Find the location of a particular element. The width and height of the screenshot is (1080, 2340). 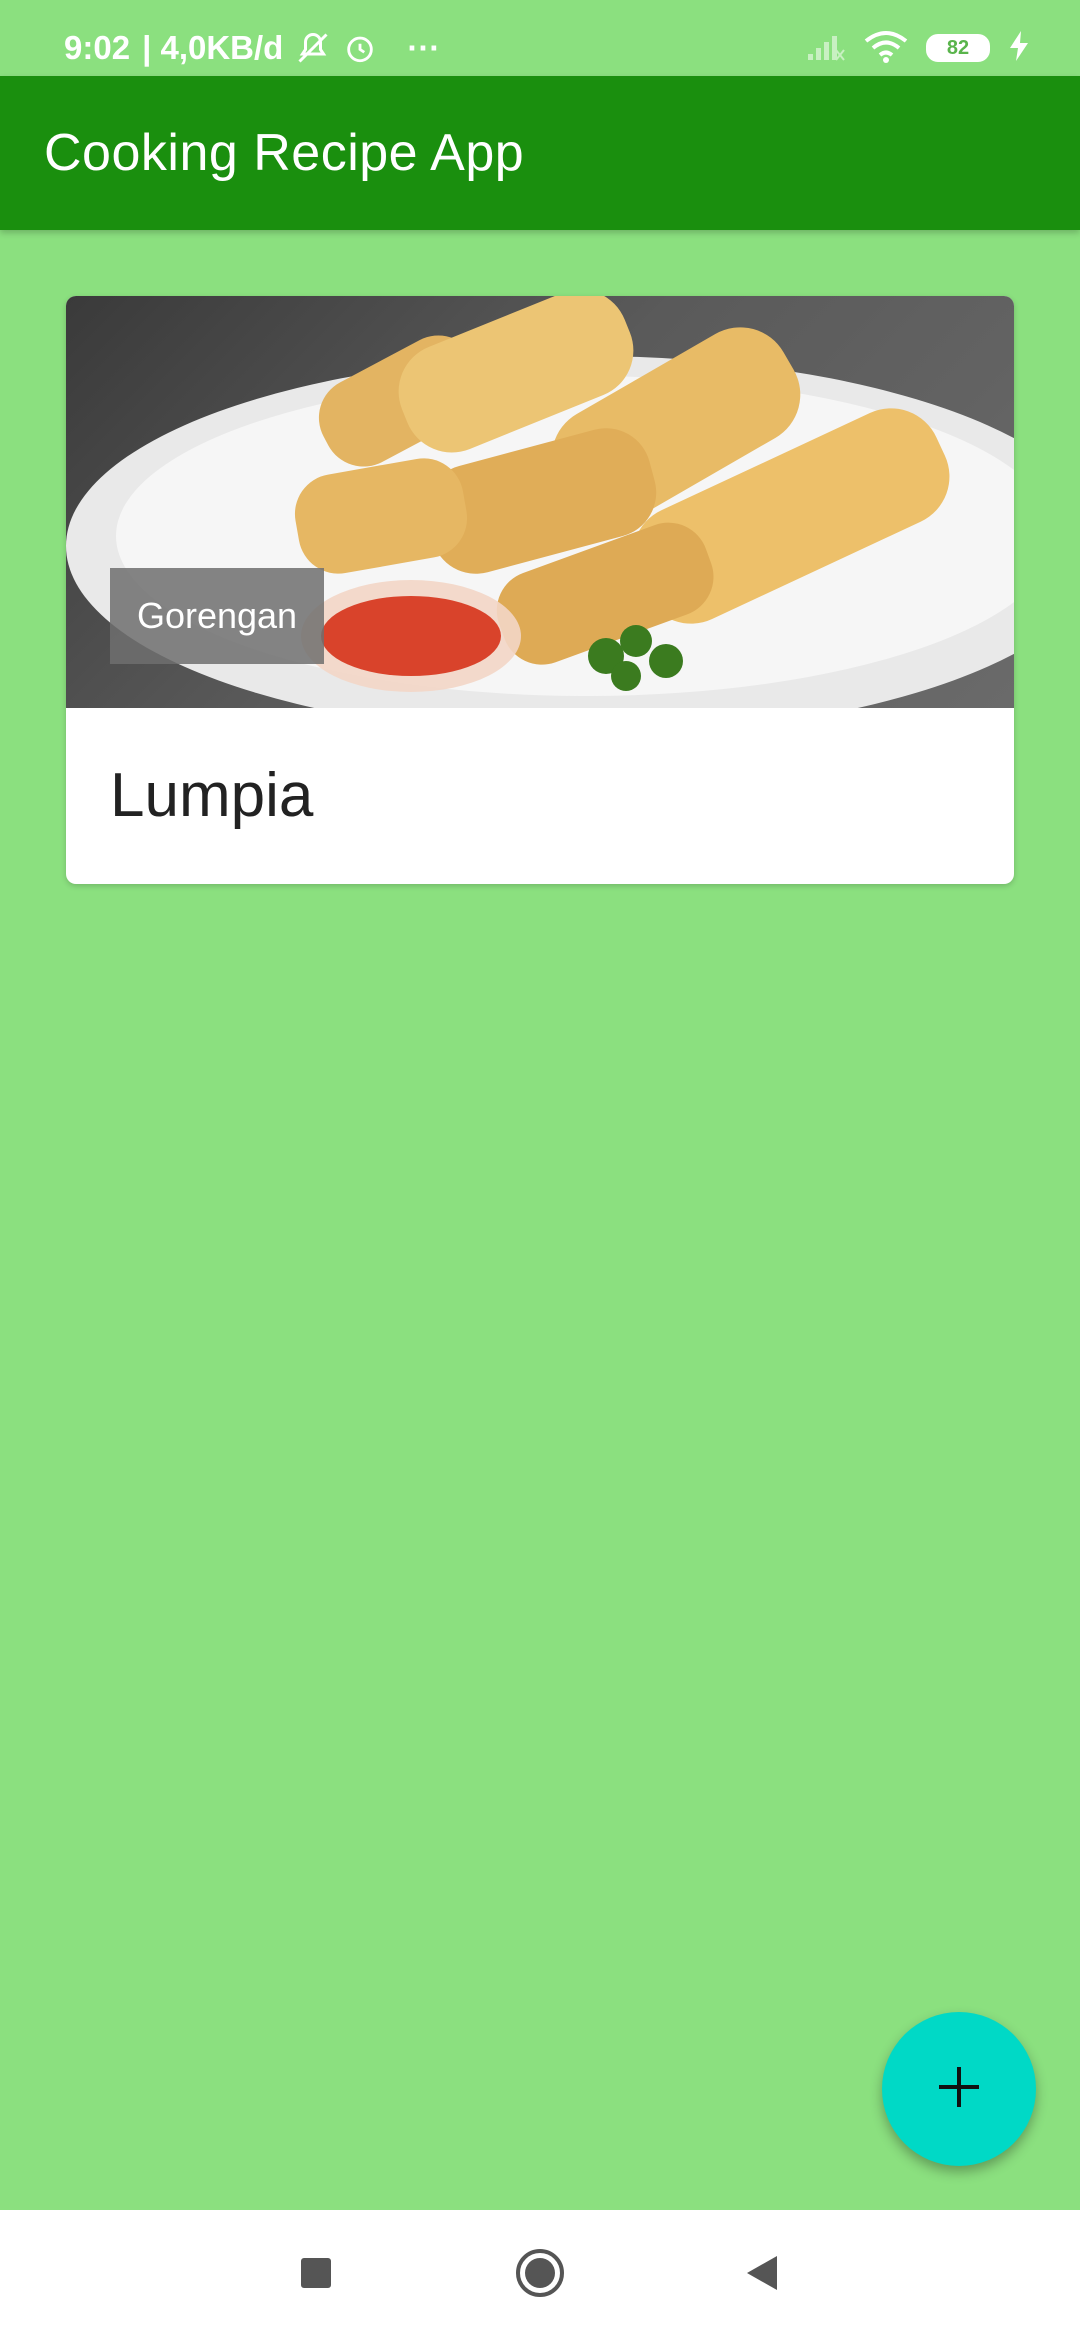

app-bar: Cooking Recipe App is located at coordinates (540, 153).